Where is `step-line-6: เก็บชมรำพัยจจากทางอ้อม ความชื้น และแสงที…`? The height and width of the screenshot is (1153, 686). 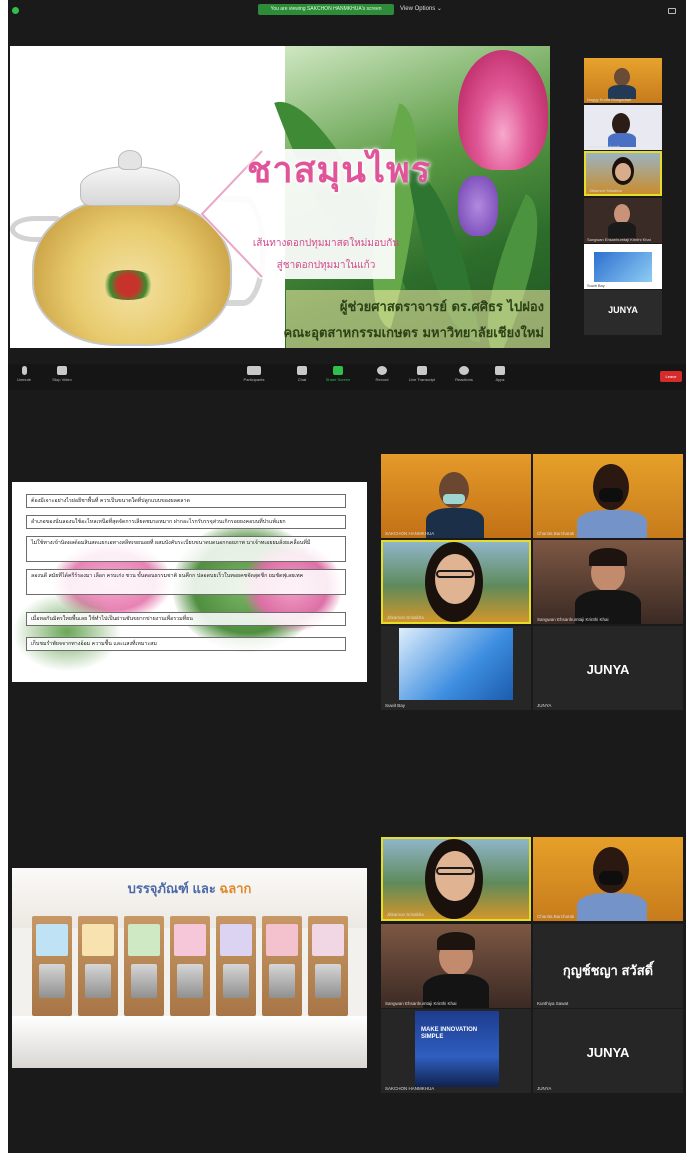 step-line-6: เก็บชมรำพัยจจากทางอ้อม ความชื้น และแสงที… is located at coordinates (186, 644).